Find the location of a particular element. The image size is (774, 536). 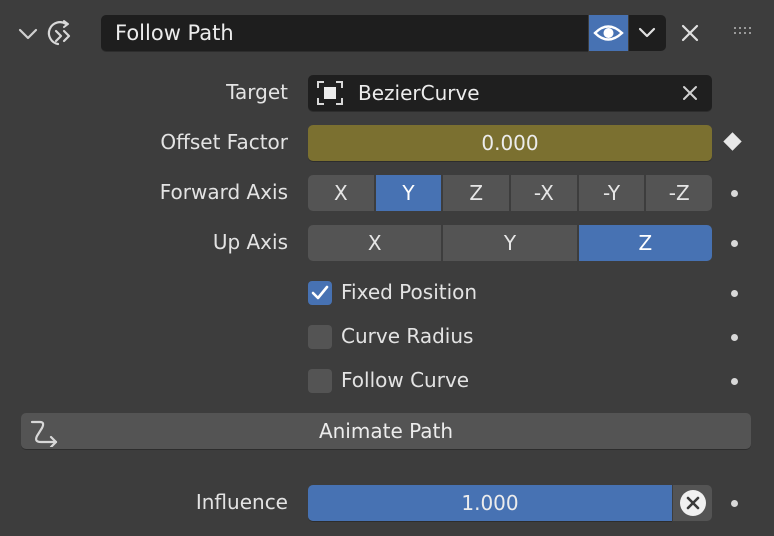

up-axis-selector: X Y Z is located at coordinates (510, 243).